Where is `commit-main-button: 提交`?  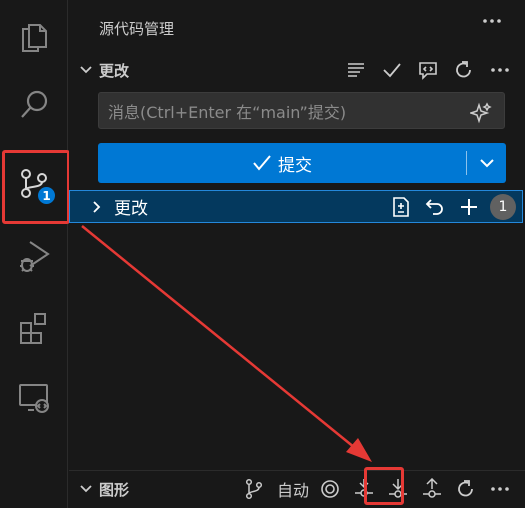
commit-main-button: 提交 is located at coordinates (282, 163).